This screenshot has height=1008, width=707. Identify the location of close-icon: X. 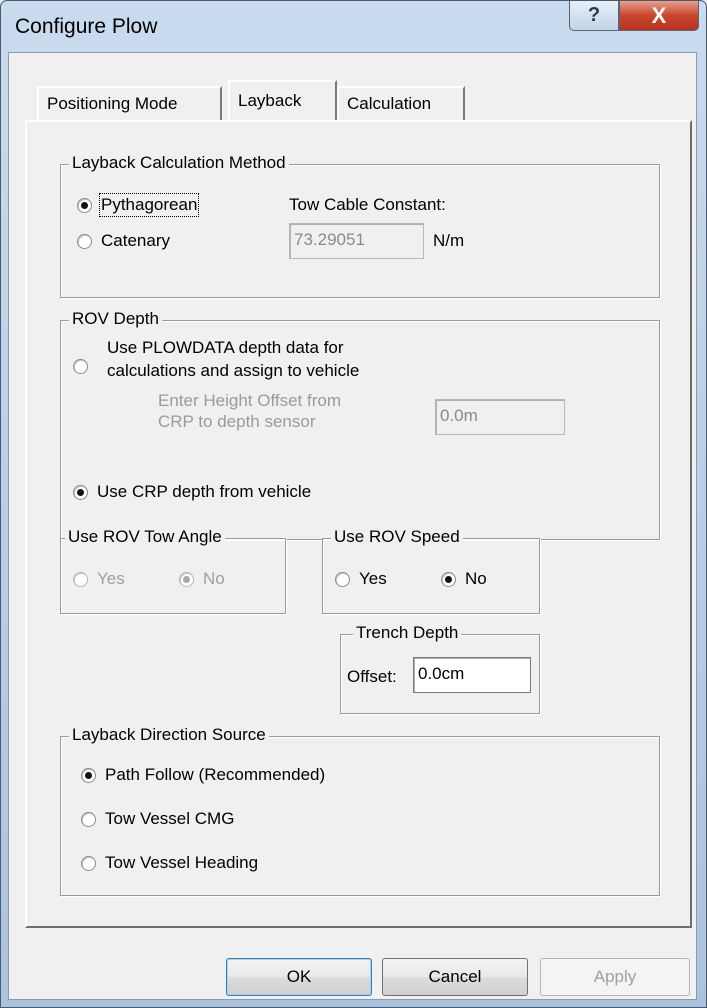
(659, 15).